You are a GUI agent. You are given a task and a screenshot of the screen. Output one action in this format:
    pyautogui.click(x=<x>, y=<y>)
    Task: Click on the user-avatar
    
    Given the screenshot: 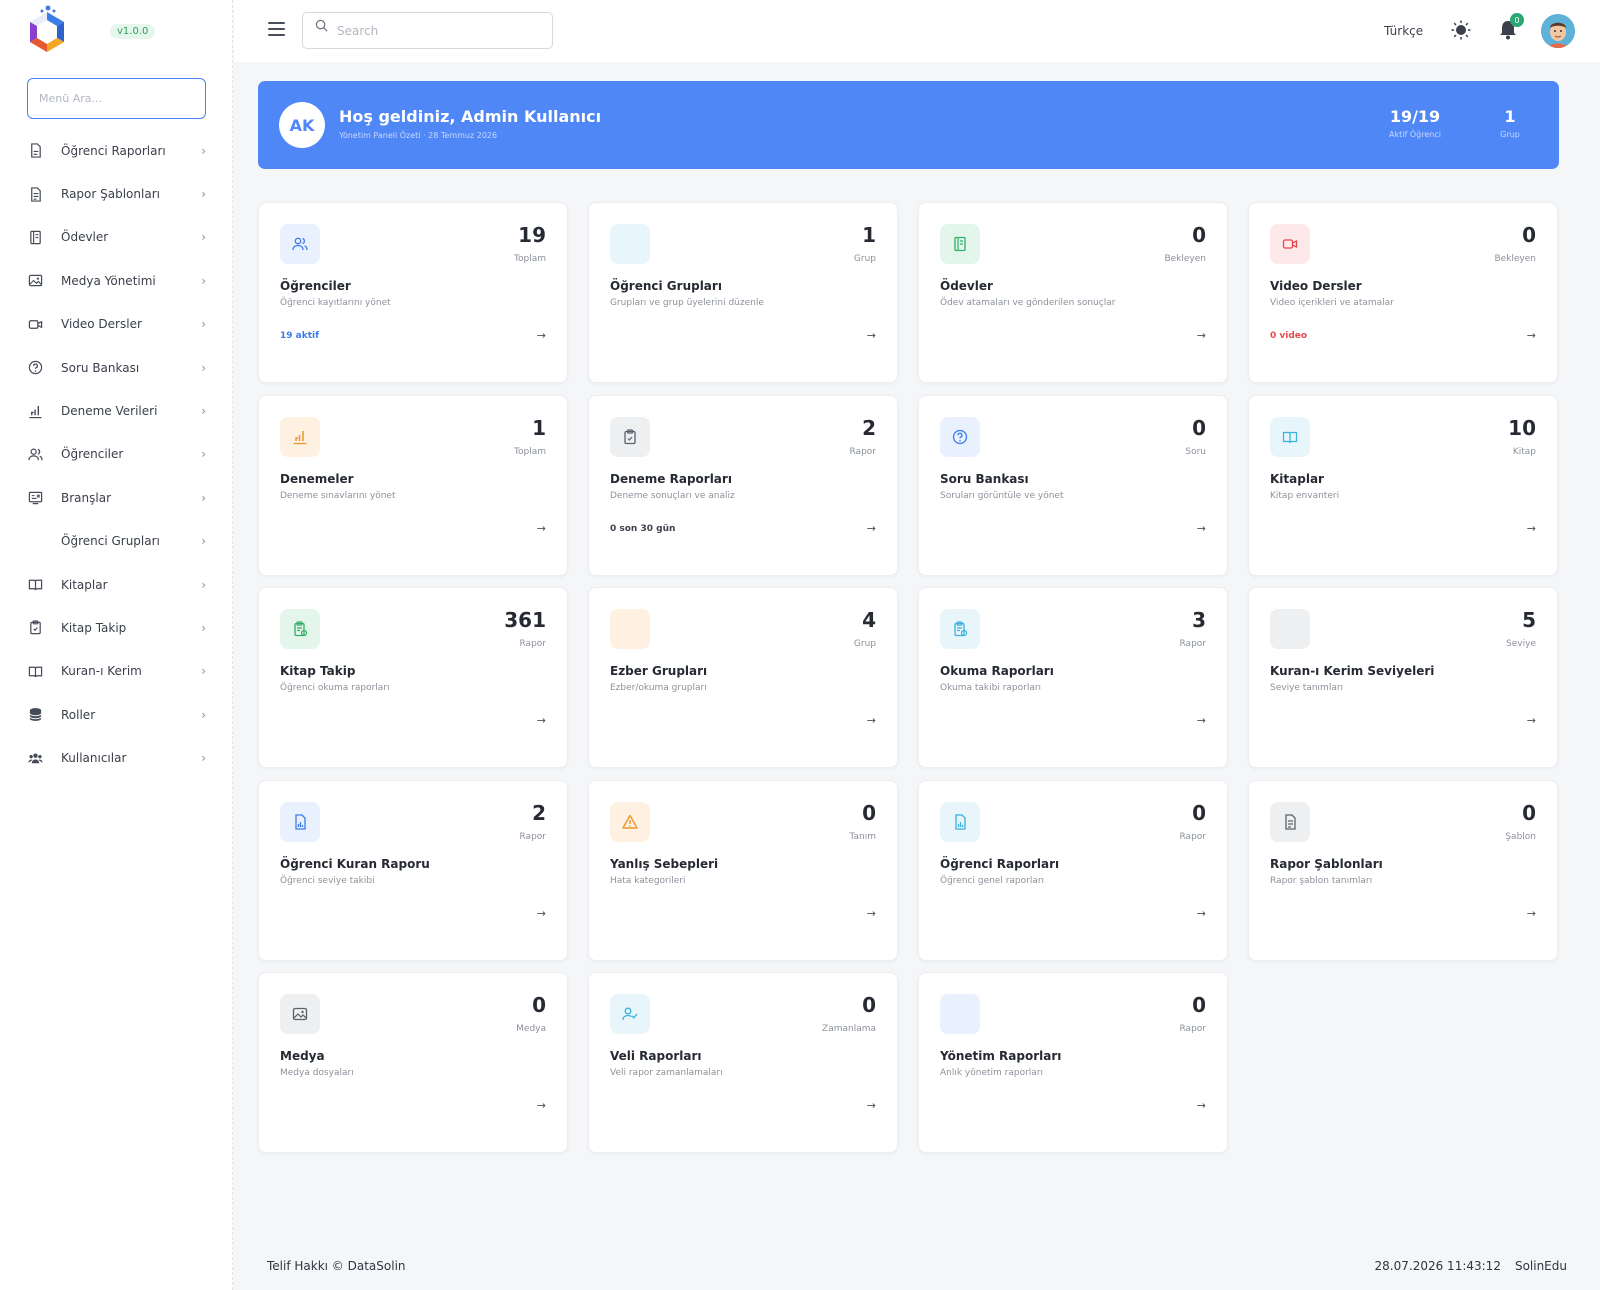 What is the action you would take?
    pyautogui.click(x=1558, y=31)
    